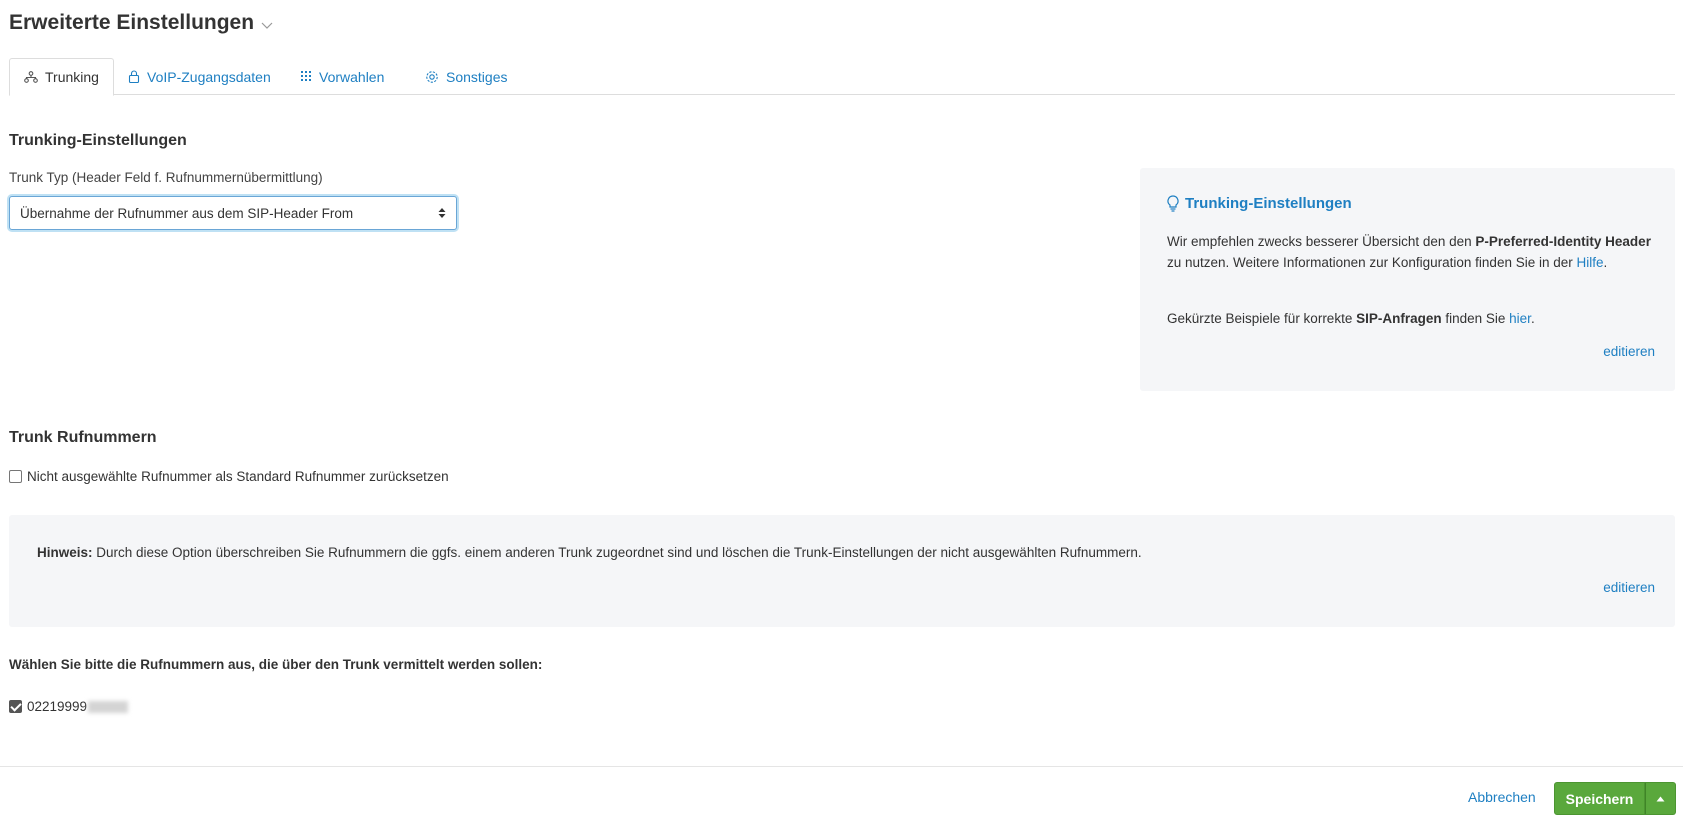  Describe the element at coordinates (1173, 203) in the screenshot. I see `lightbulb-icon` at that location.